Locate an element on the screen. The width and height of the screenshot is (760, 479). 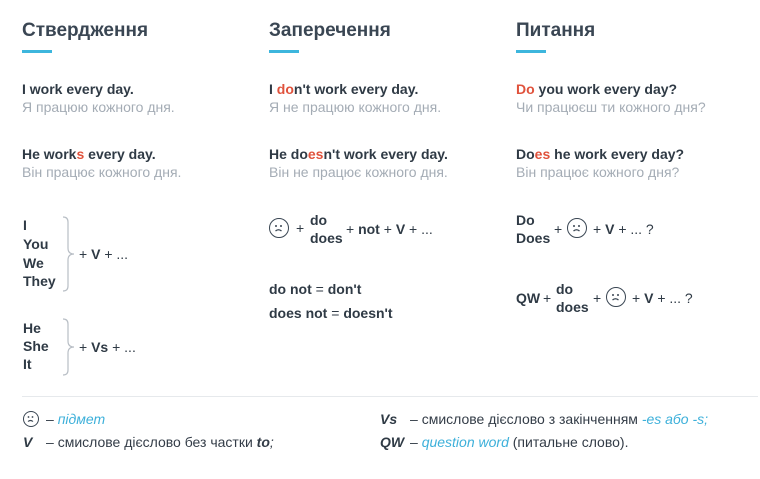
negative-translation-2: Він не працює кожного дня. is located at coordinates (358, 172).